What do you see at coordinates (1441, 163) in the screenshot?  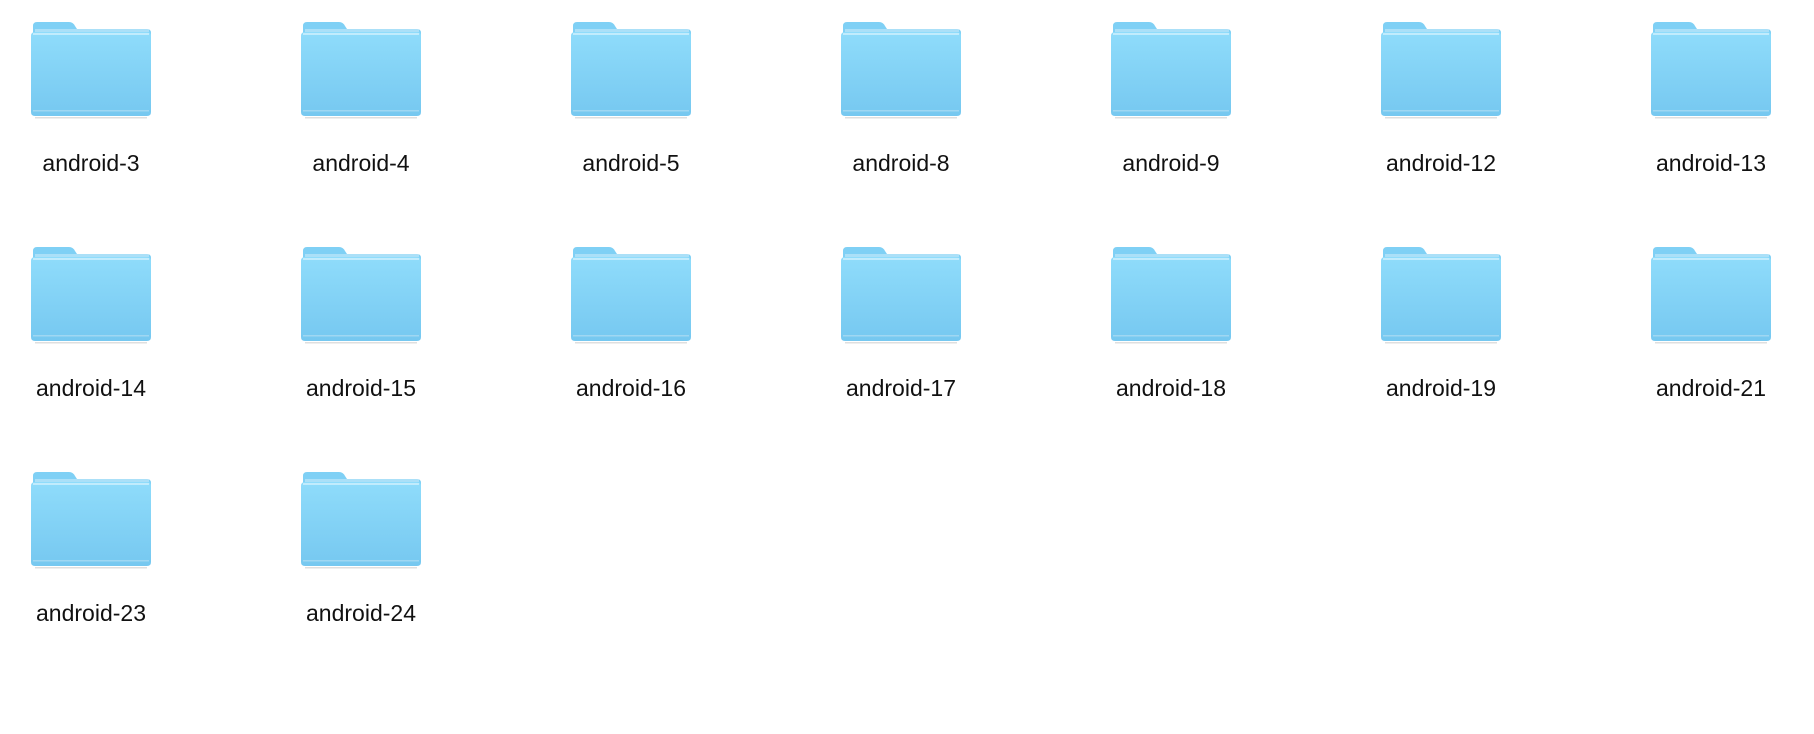 I see `folder-label: android-12` at bounding box center [1441, 163].